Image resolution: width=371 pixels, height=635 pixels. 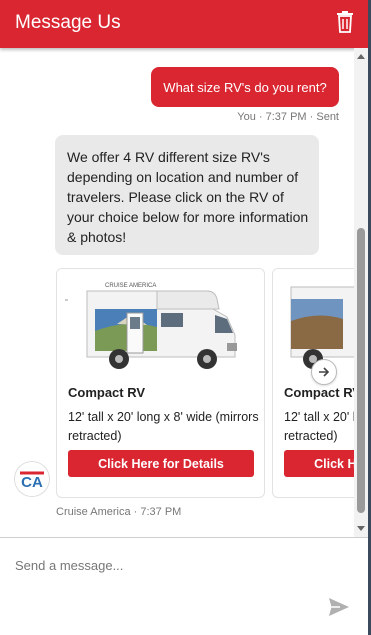 I want to click on message-input, so click(x=175, y=565).